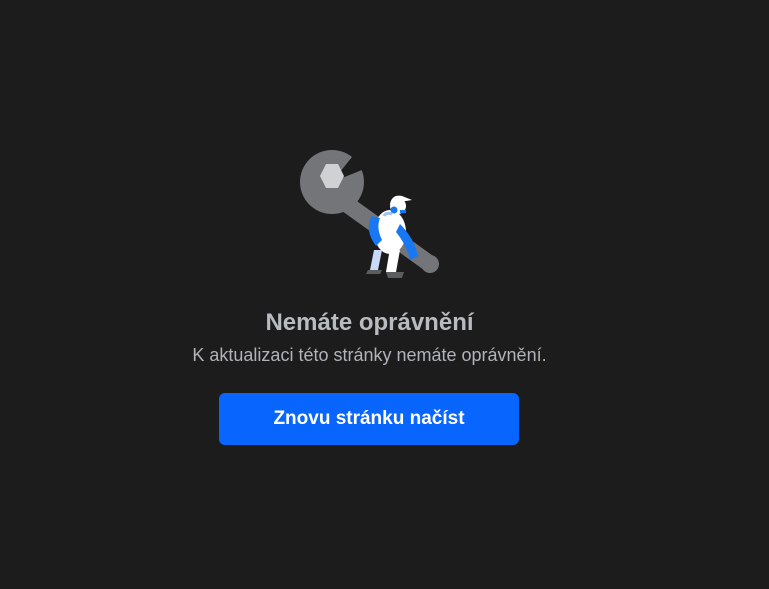 This screenshot has width=769, height=589. Describe the element at coordinates (371, 216) in the screenshot. I see `wrench-worker-icon` at that location.